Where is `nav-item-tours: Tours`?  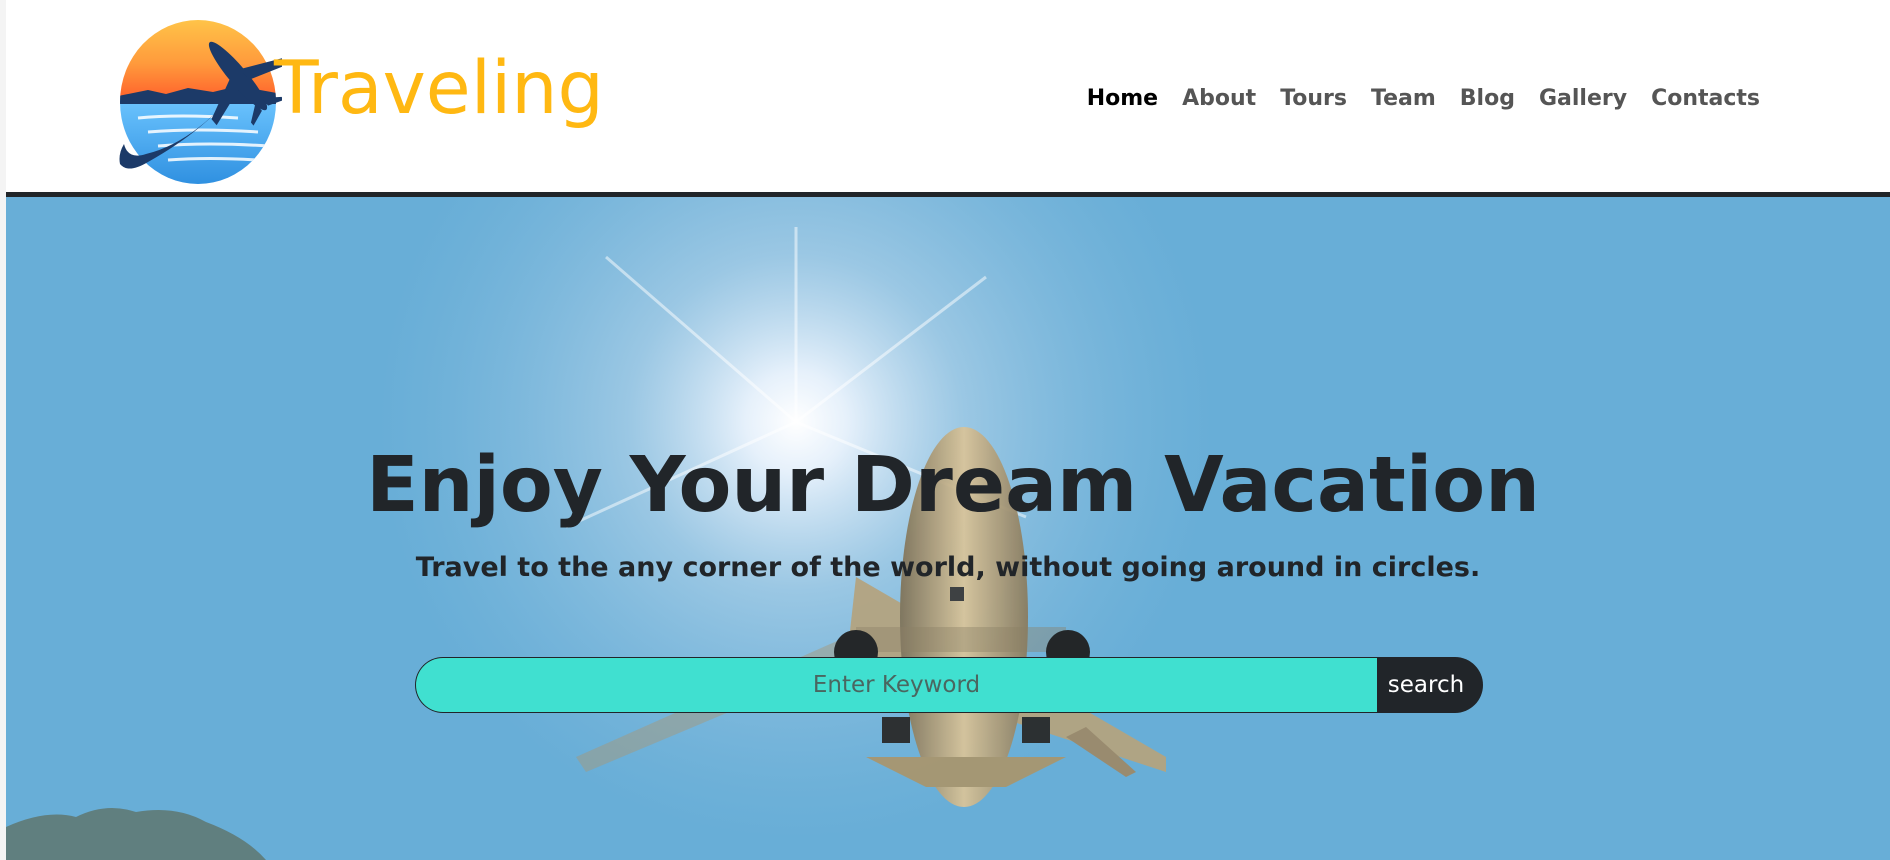 nav-item-tours: Tours is located at coordinates (1313, 99).